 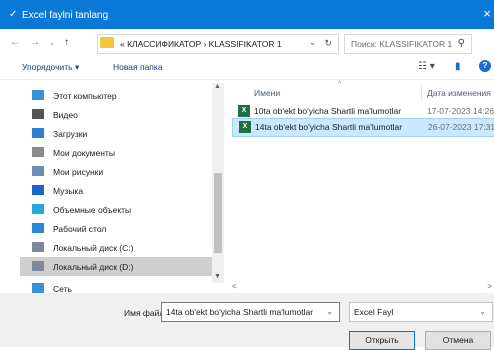 I want to click on sidebar-item: Локальный диск (D:), so click(x=116, y=266).